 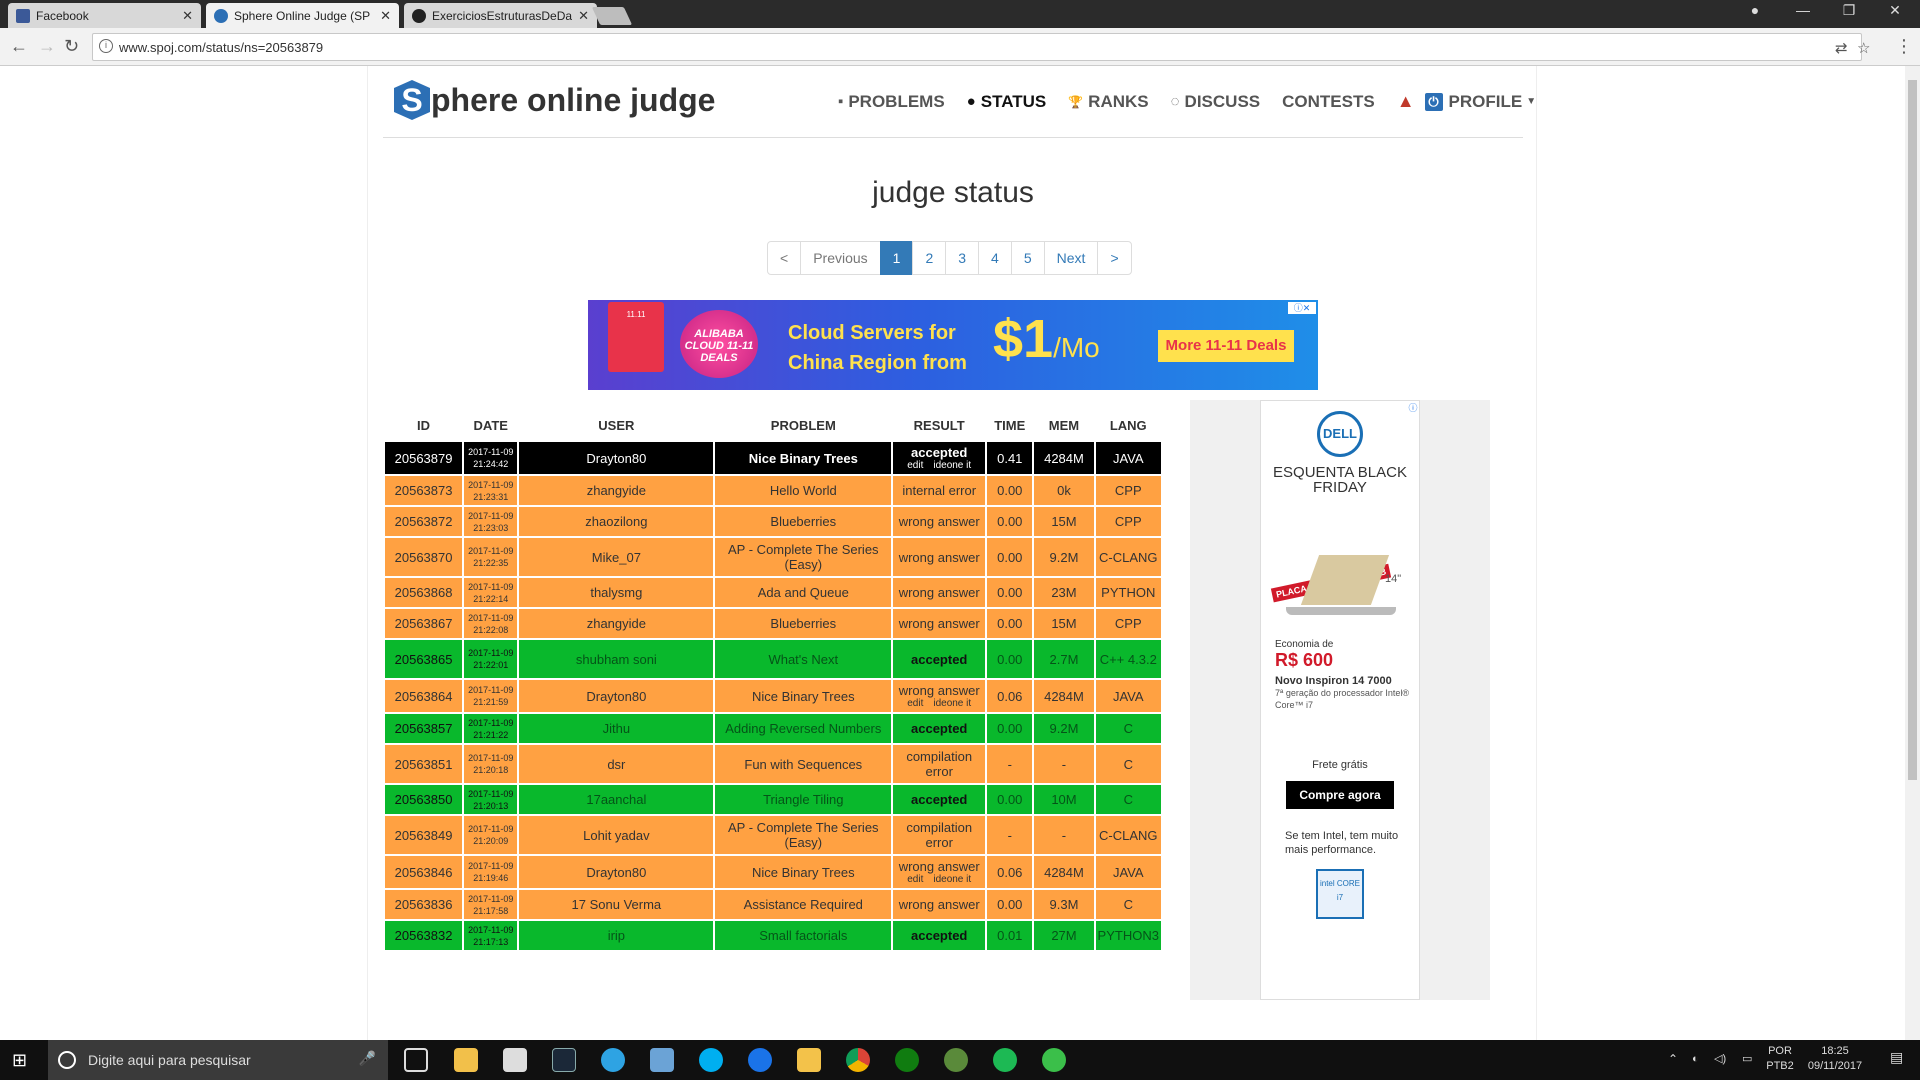 I want to click on xbox-icon, so click(x=907, y=1060).